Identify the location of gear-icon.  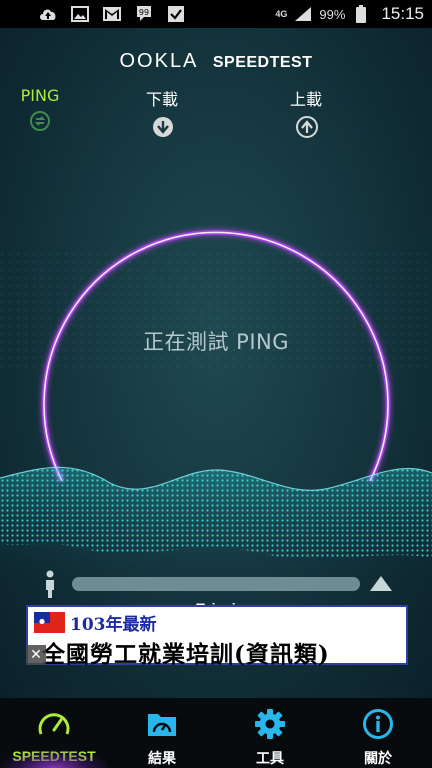
(270, 724).